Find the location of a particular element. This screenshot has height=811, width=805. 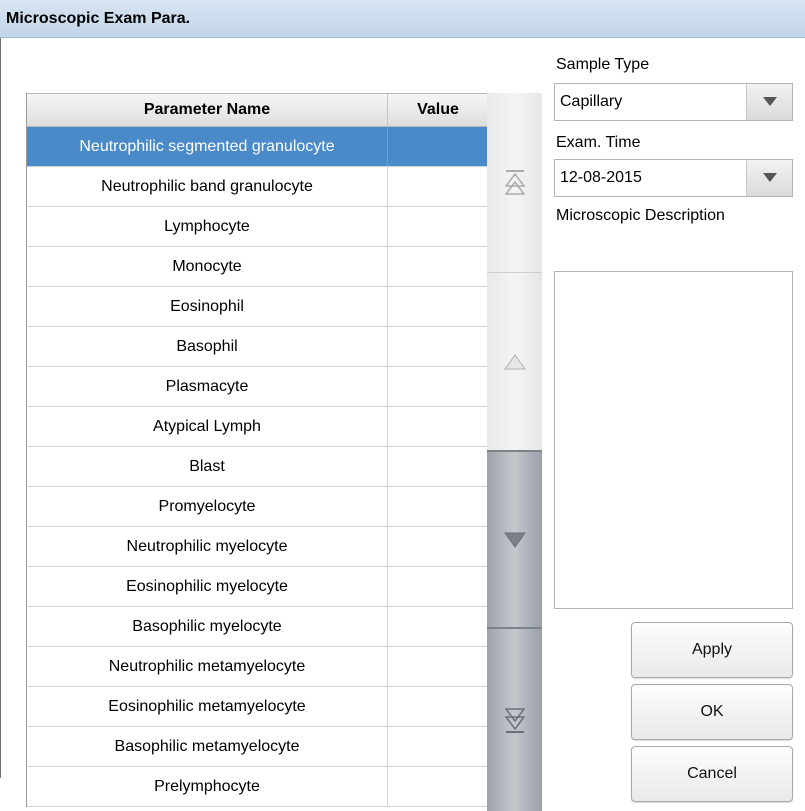

microscopic-description-textarea is located at coordinates (673, 440).